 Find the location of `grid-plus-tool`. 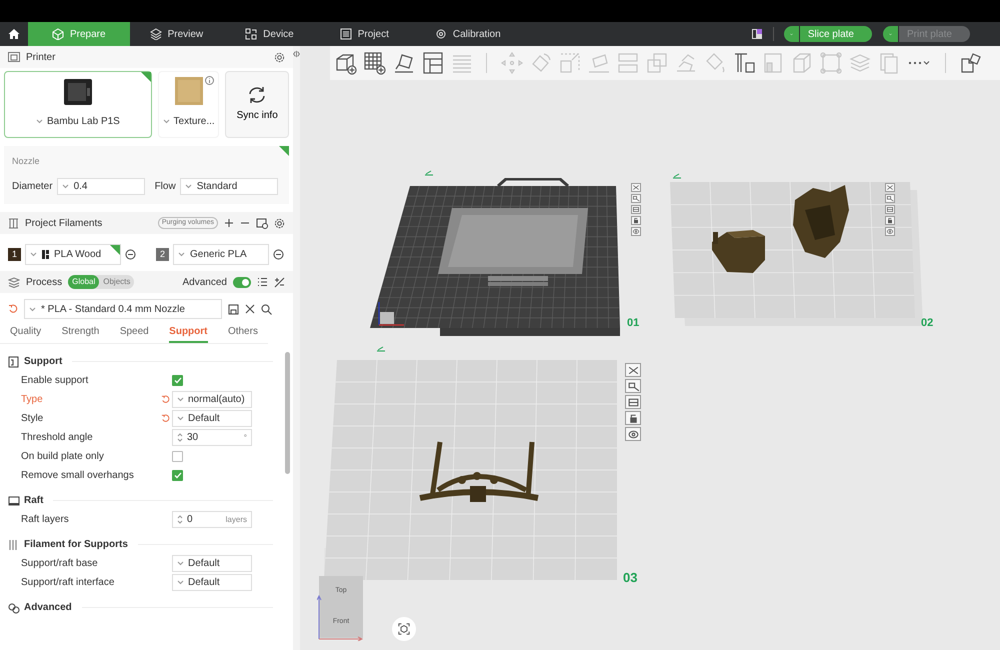

grid-plus-tool is located at coordinates (374, 63).